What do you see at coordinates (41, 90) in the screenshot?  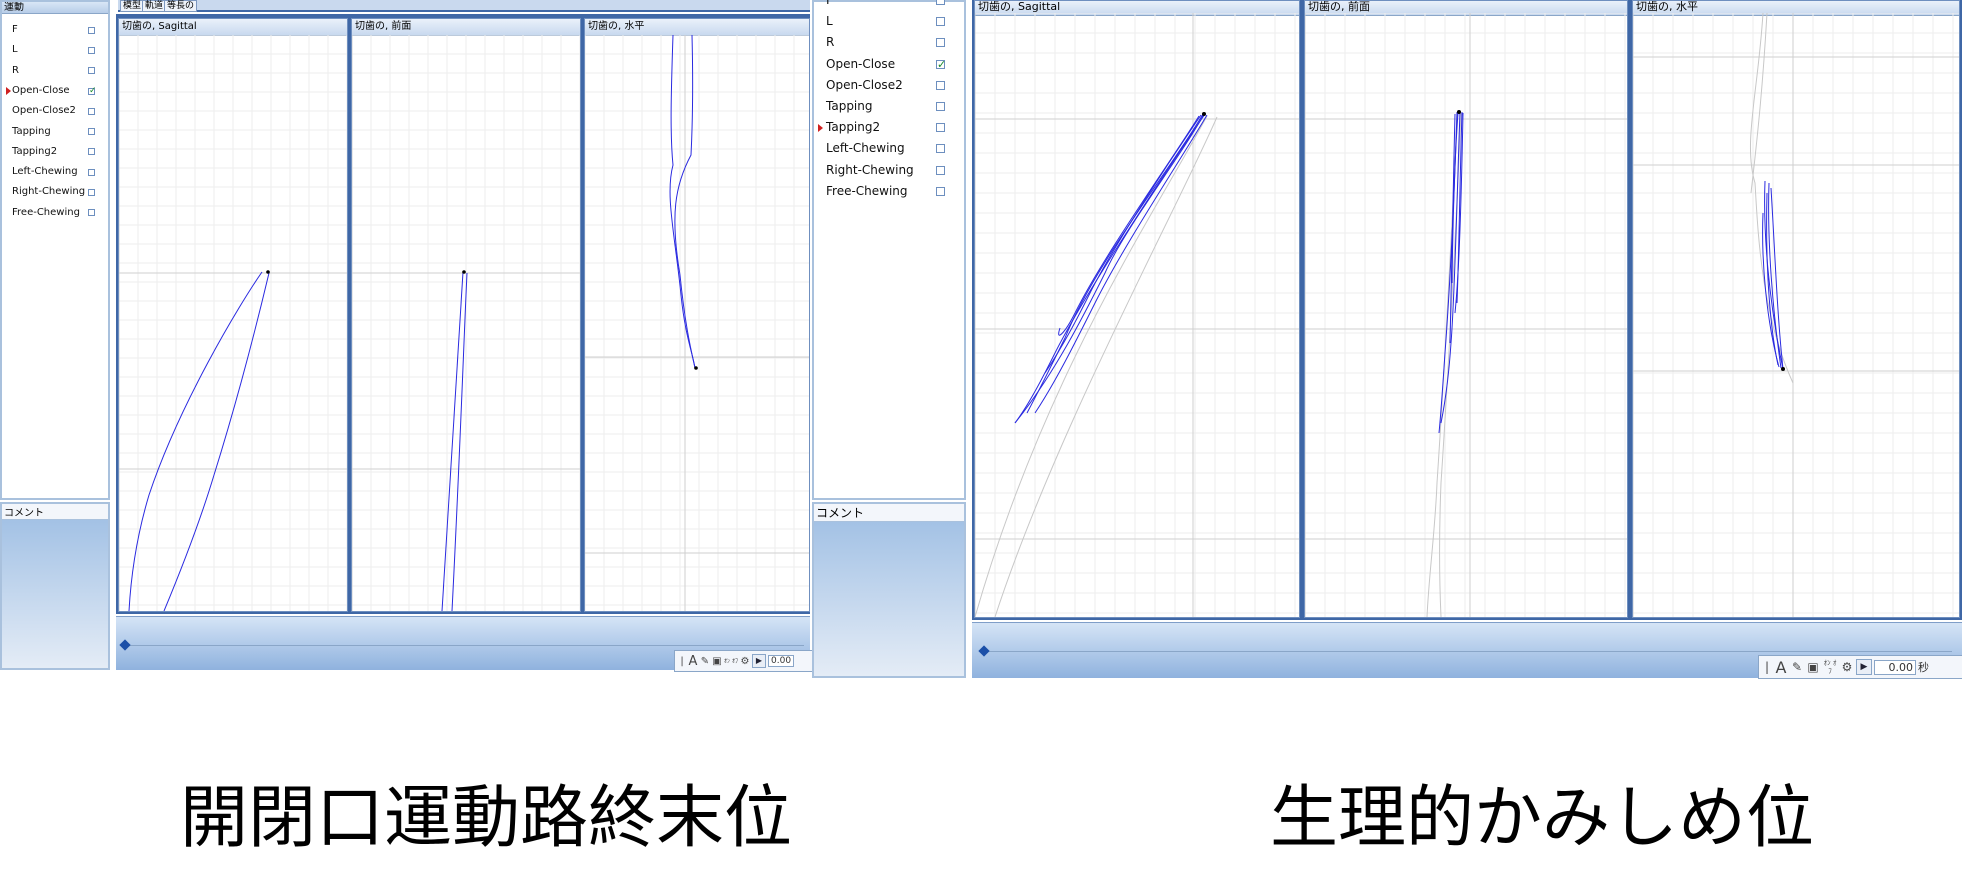 I see `motion-item-label: Open-Close` at bounding box center [41, 90].